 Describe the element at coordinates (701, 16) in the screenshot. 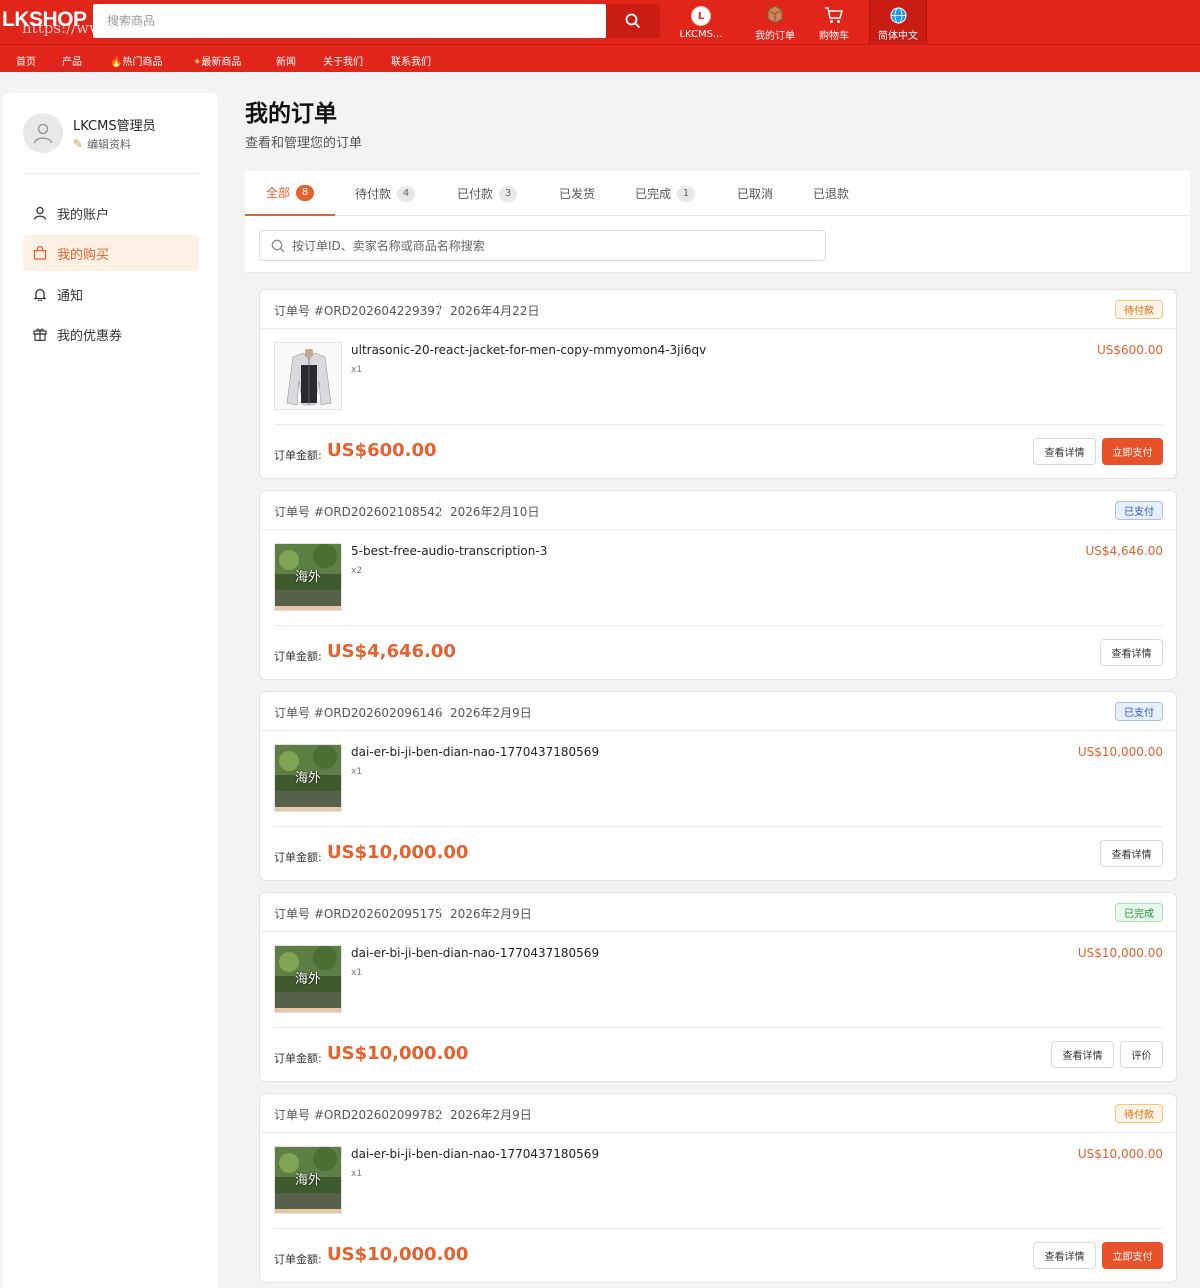

I see `user-avatar: L` at that location.